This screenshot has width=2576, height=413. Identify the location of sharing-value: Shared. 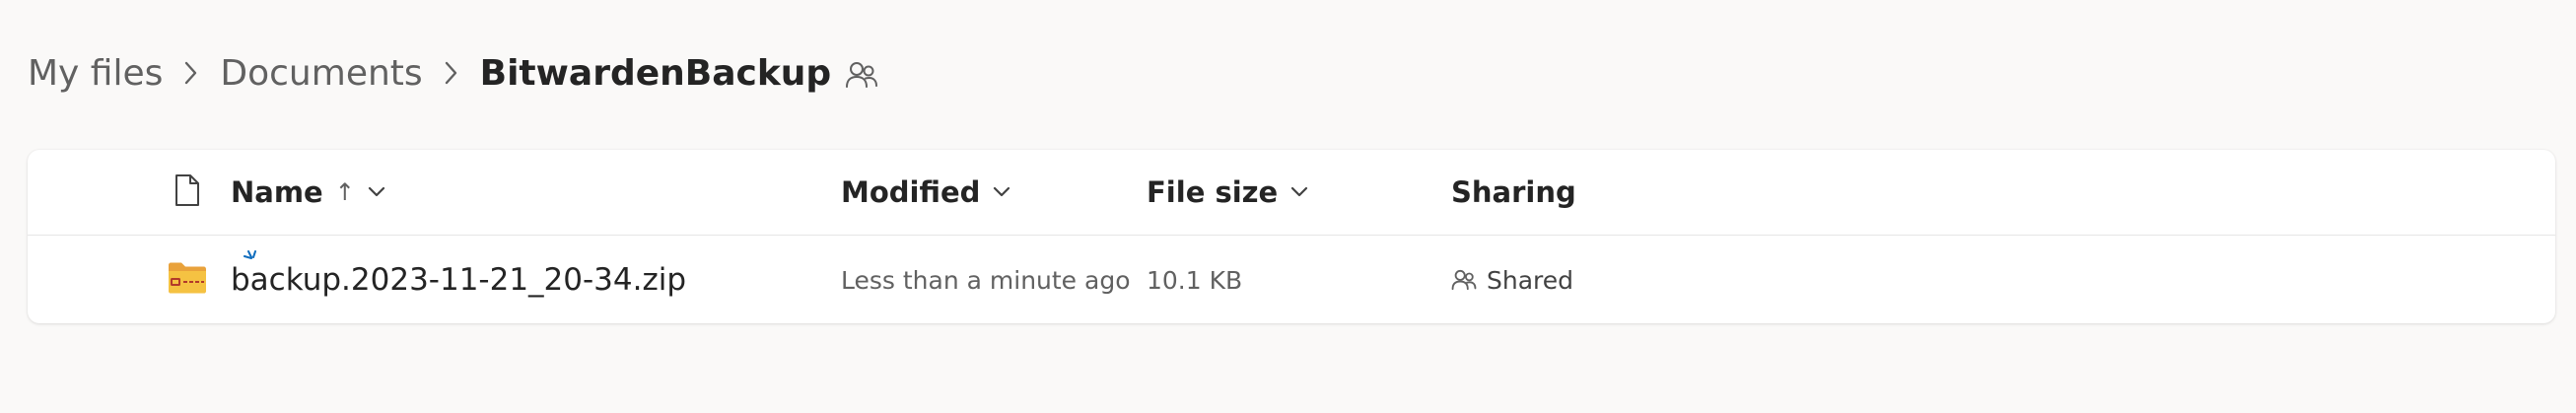
(1530, 280).